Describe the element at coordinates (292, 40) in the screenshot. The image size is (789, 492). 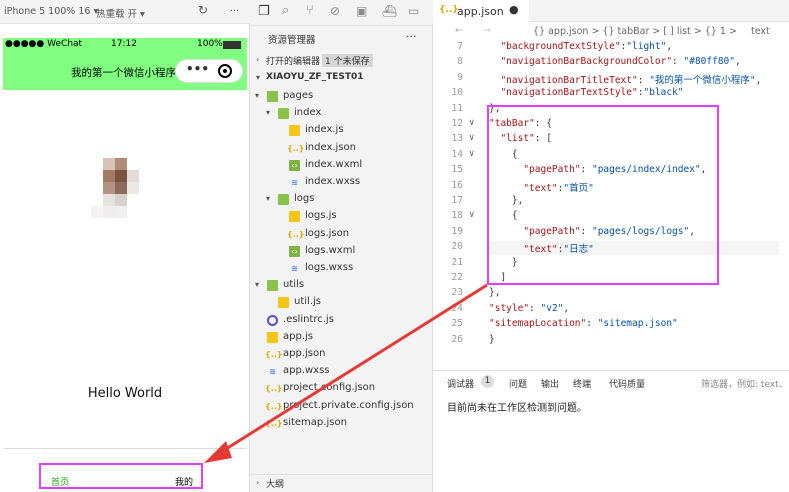
I see `explorer-title: 资源管理器` at that location.